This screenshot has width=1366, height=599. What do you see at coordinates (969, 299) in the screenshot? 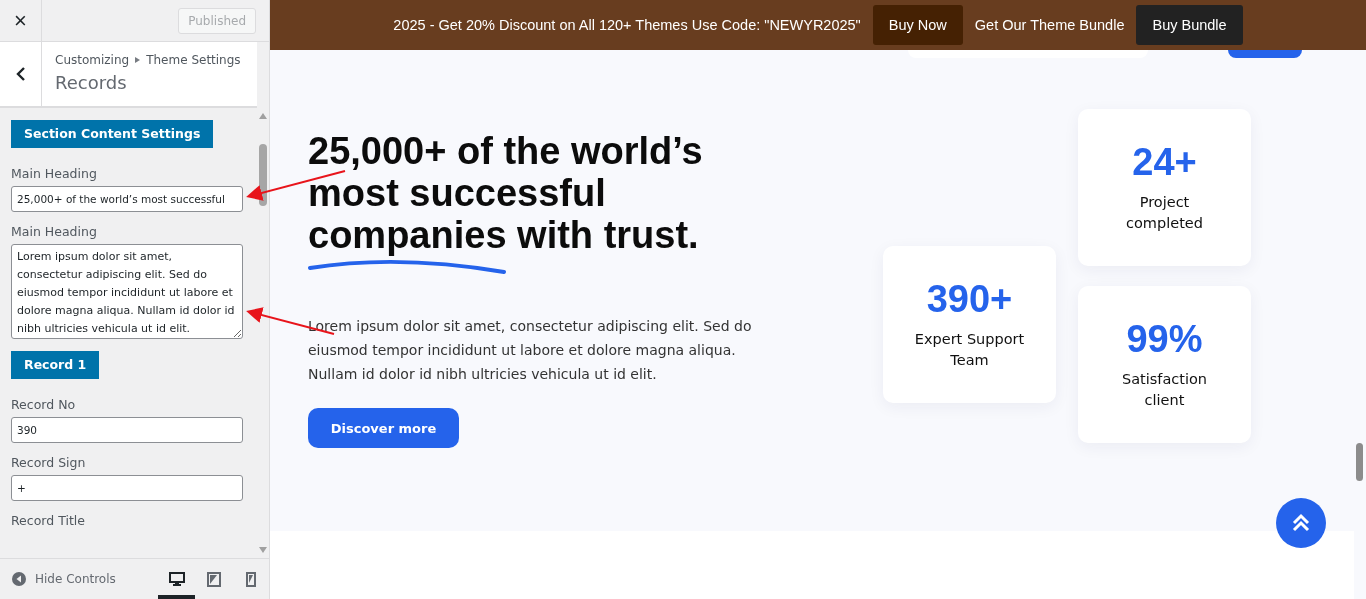
I see `stat-value: 390+` at bounding box center [969, 299].